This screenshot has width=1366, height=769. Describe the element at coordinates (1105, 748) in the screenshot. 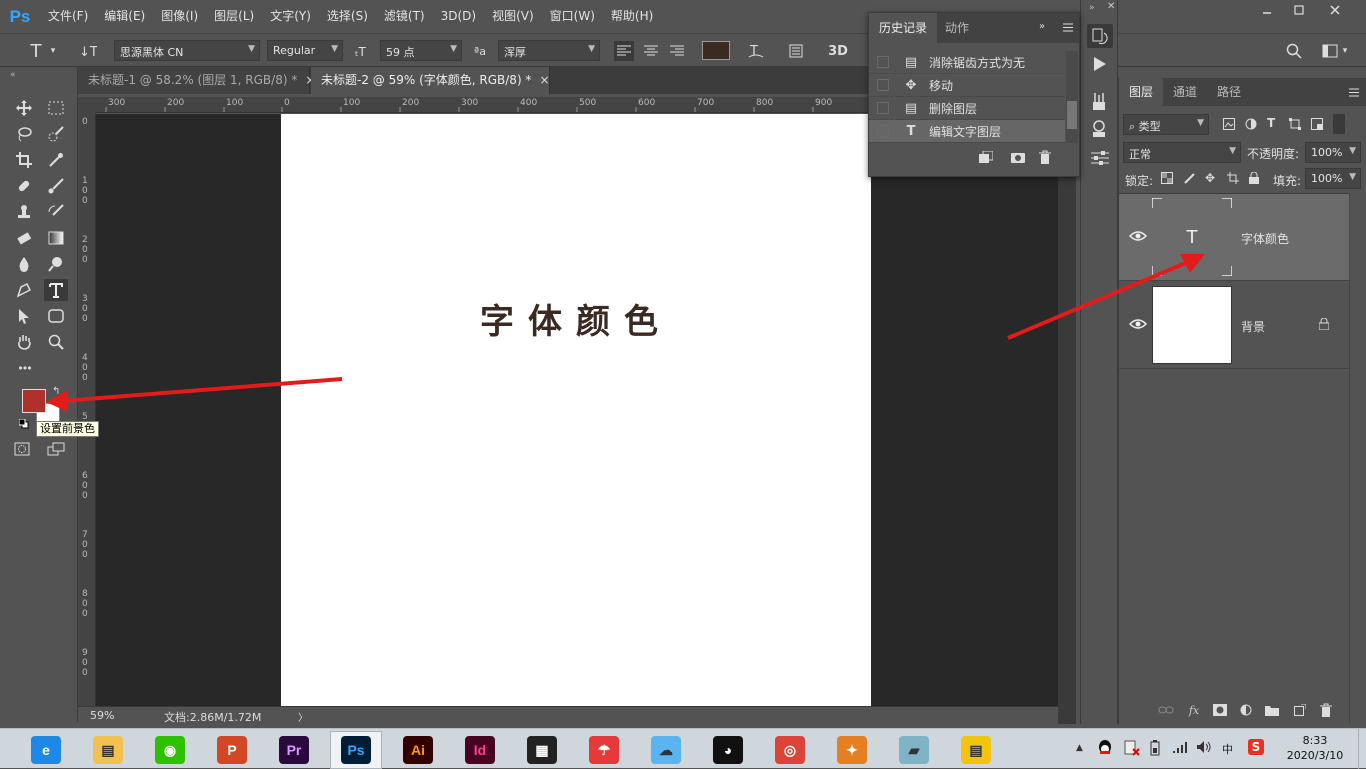

I see `qq-tray-icon` at that location.